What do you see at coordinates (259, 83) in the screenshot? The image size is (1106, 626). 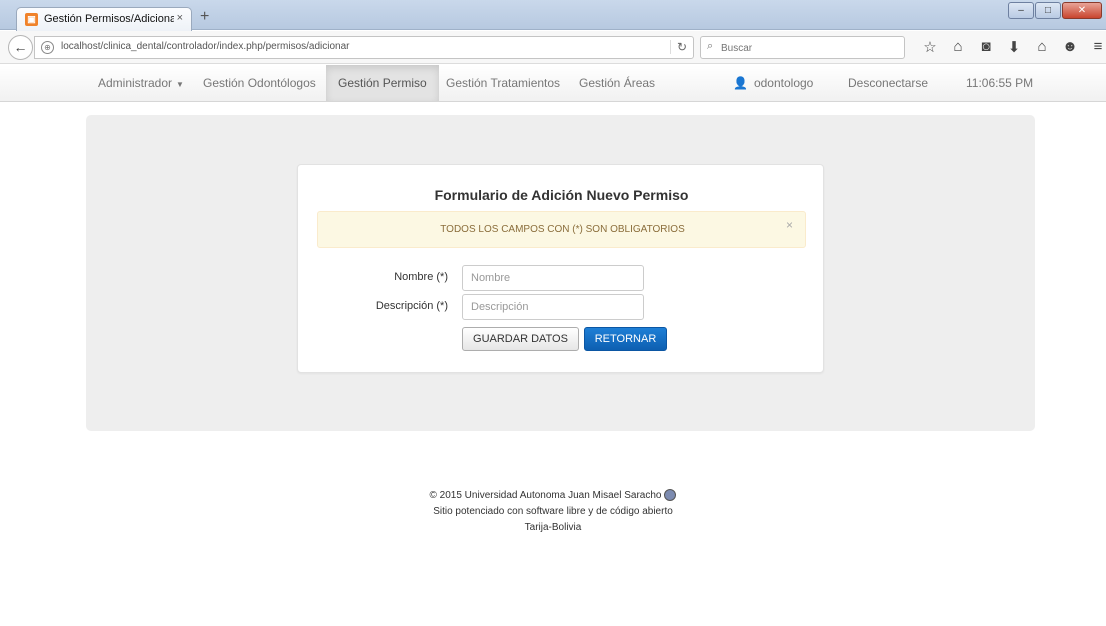 I see `nav-item-odontologos: Gestión Odontólogos` at bounding box center [259, 83].